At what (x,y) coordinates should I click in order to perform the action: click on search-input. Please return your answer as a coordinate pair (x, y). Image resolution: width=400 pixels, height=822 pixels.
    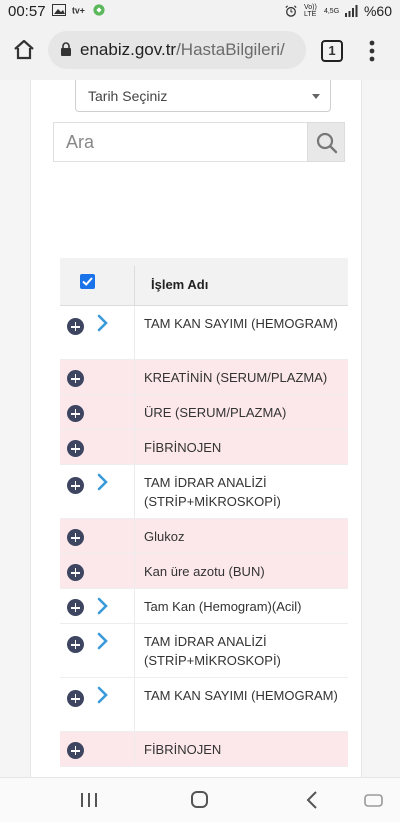
    Looking at the image, I should click on (180, 142).